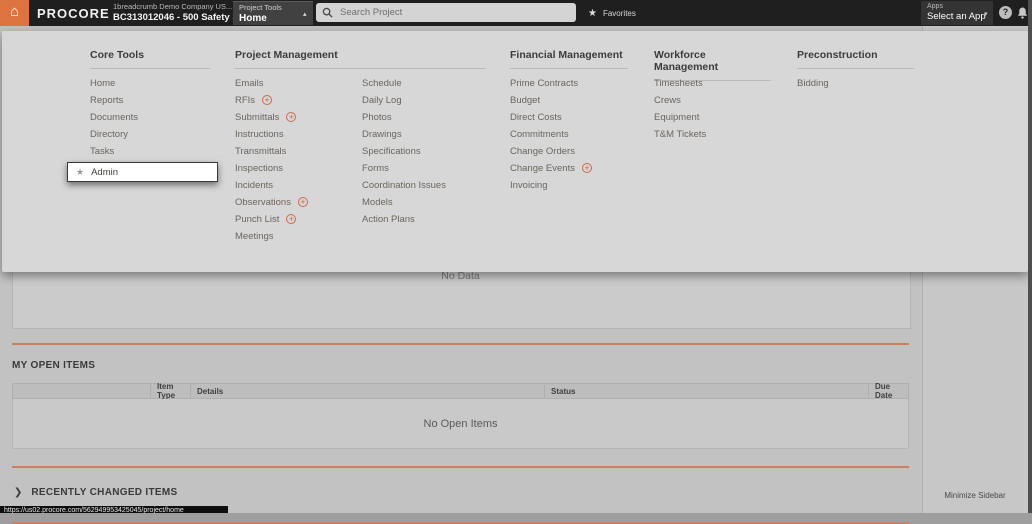 The image size is (1032, 524). I want to click on menu-item-documents: Documents, so click(154, 117).